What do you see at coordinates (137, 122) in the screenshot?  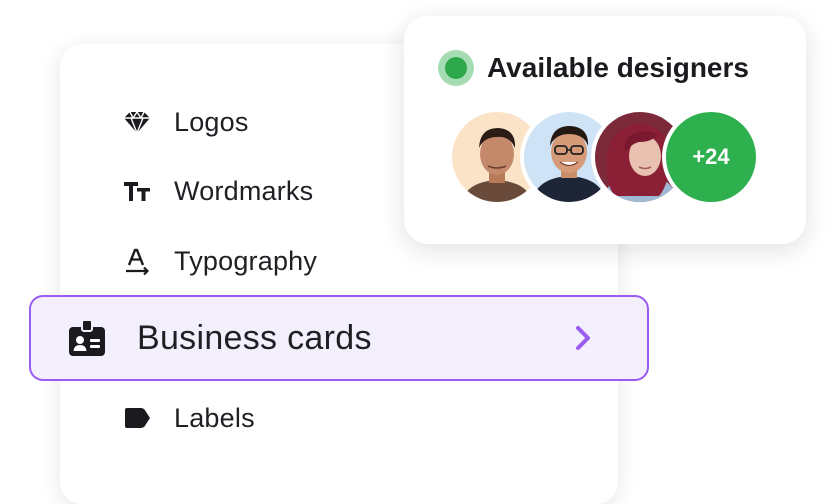 I see `diamond-icon` at bounding box center [137, 122].